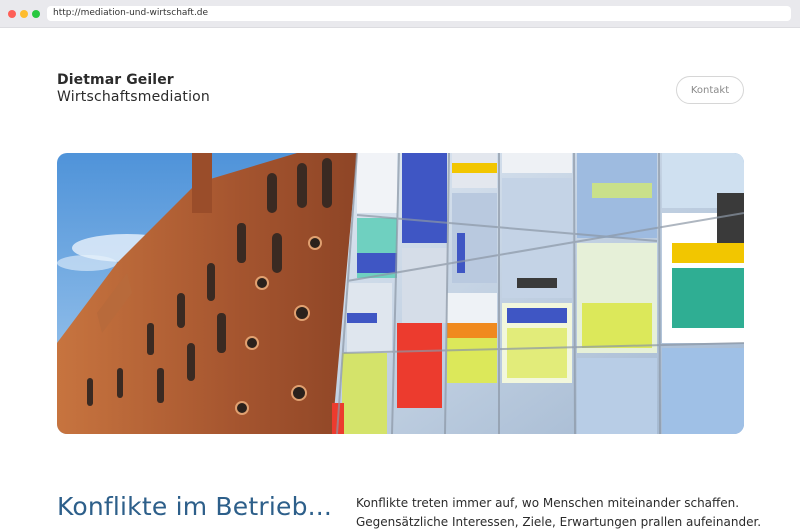 Image resolution: width=800 pixels, height=532 pixels. What do you see at coordinates (36, 14) in the screenshot?
I see `maximize-window-icon` at bounding box center [36, 14].